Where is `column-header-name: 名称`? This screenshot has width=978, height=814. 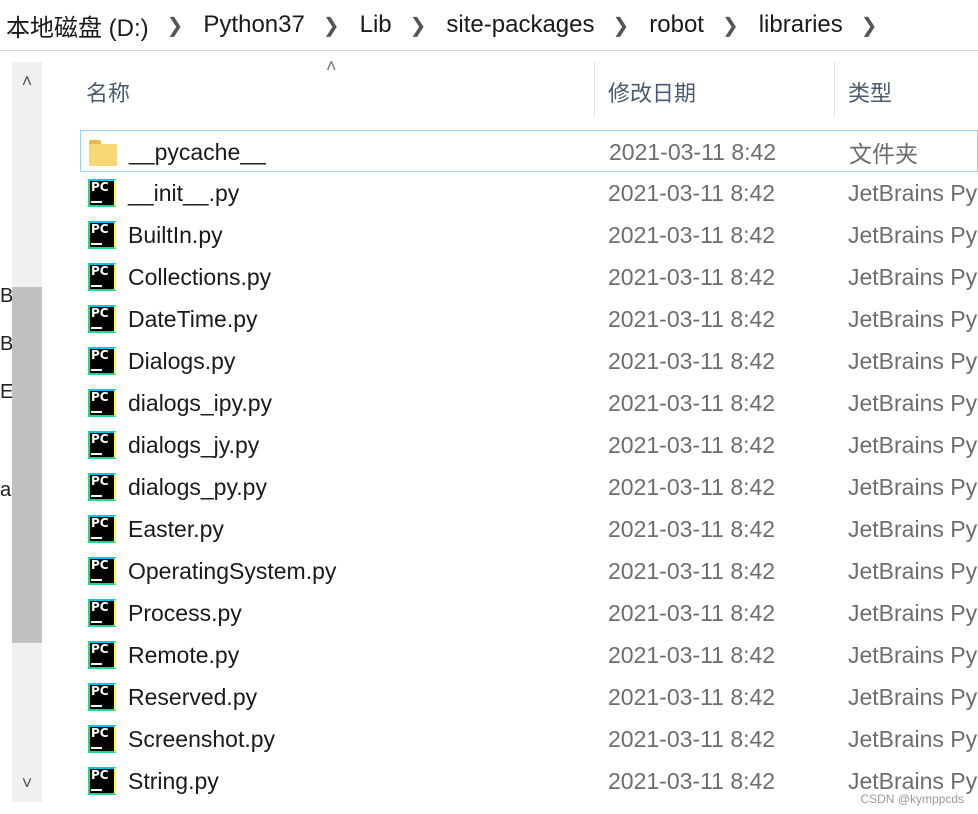 column-header-name: 名称 is located at coordinates (108, 92).